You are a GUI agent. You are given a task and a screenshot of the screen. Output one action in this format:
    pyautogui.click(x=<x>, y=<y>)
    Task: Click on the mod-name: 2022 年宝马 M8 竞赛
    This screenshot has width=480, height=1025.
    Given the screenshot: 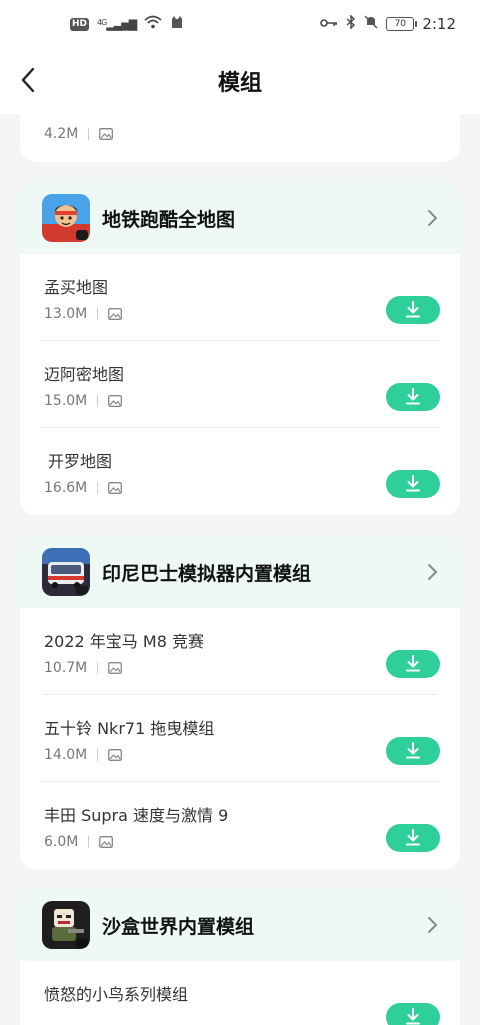 What is the action you would take?
    pyautogui.click(x=124, y=641)
    